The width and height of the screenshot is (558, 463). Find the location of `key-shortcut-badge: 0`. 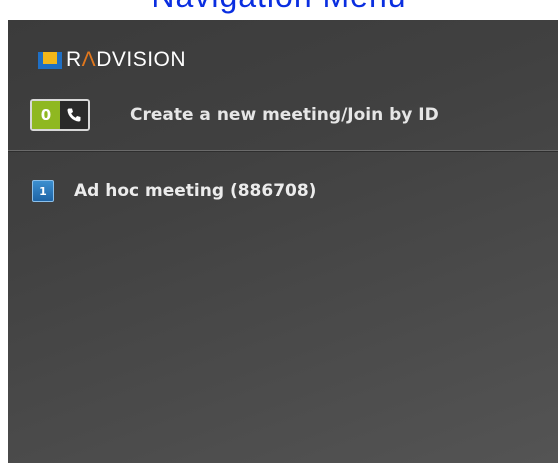

key-shortcut-badge: 0 is located at coordinates (60, 115).